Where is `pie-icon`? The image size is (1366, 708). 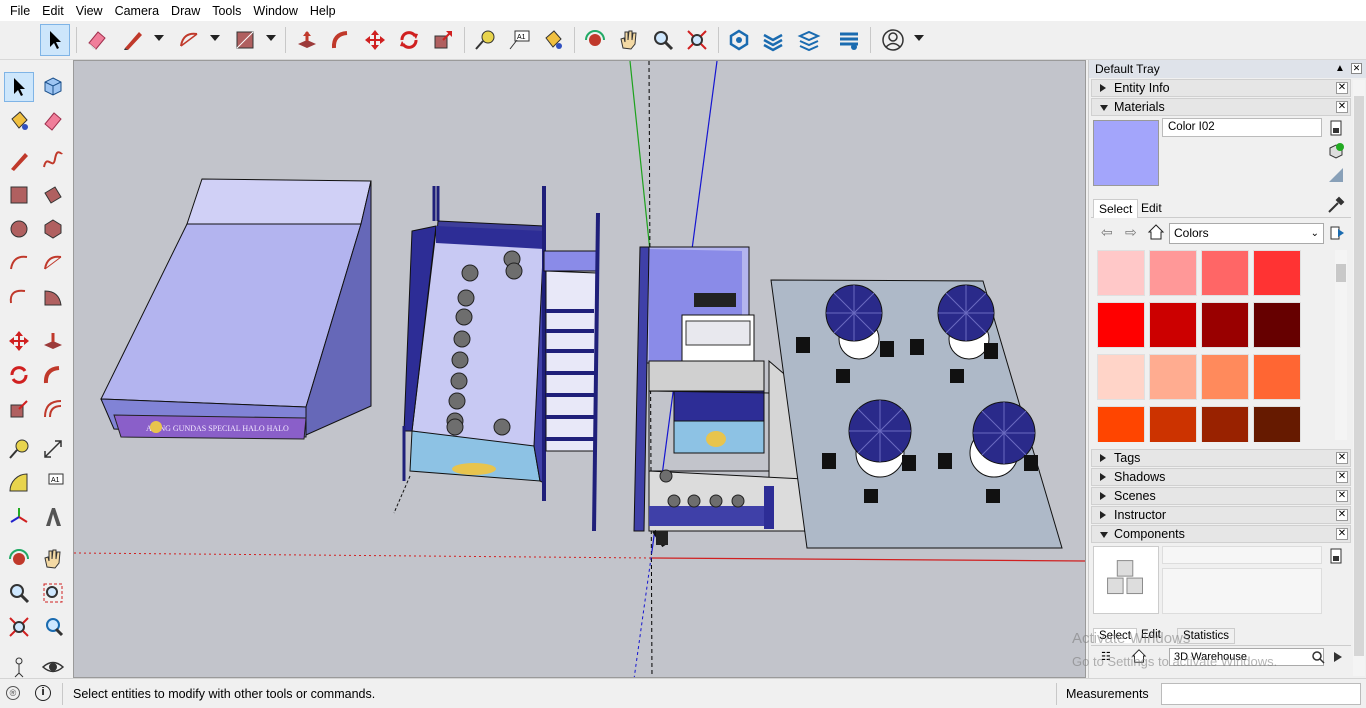 pie-icon is located at coordinates (53, 297).